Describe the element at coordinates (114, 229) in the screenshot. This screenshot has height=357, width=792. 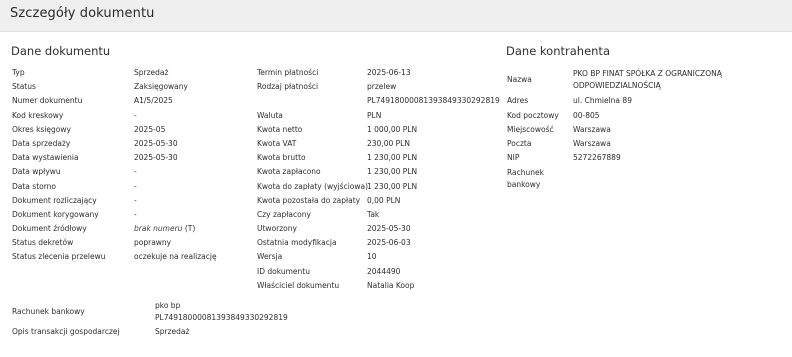
I see `detail-row: Dokument źródłowy brak numeru (T)` at that location.